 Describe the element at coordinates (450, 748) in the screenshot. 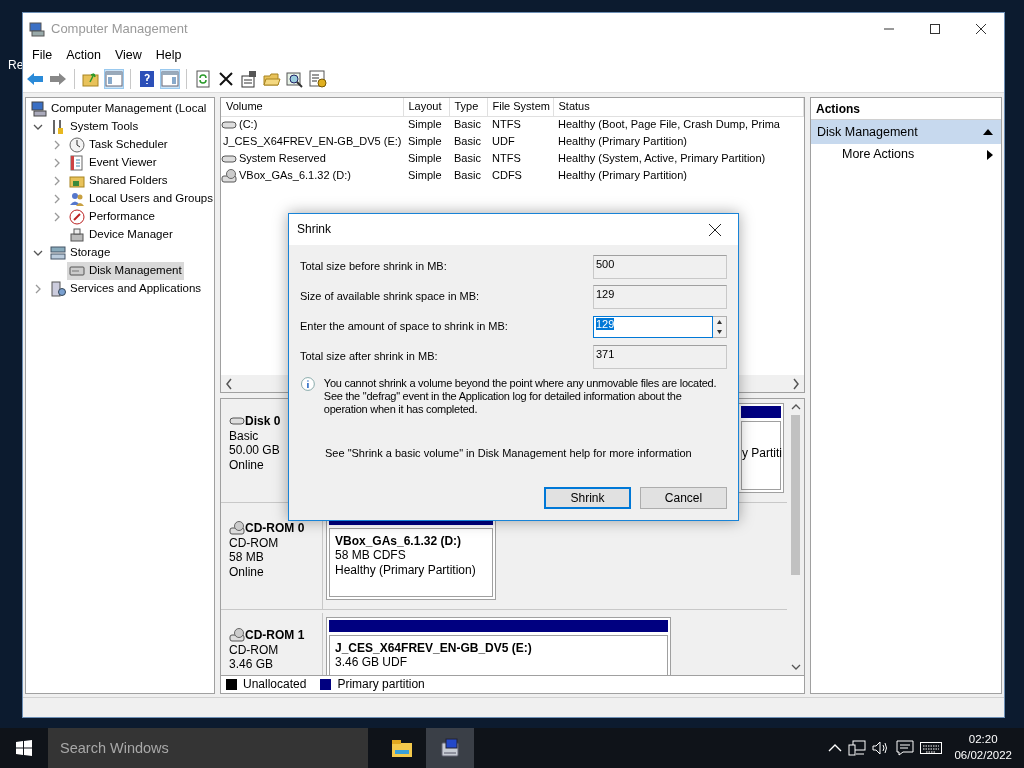

I see `taskbar-app-button` at that location.